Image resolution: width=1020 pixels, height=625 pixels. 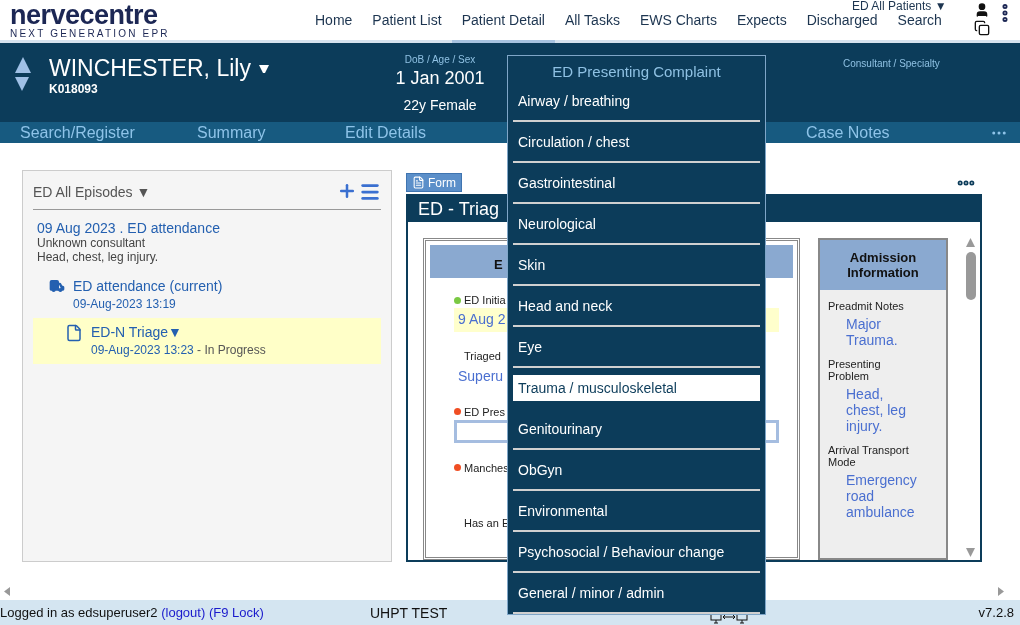 What do you see at coordinates (898, 132) in the screenshot?
I see `subnav-link: Case Notes` at bounding box center [898, 132].